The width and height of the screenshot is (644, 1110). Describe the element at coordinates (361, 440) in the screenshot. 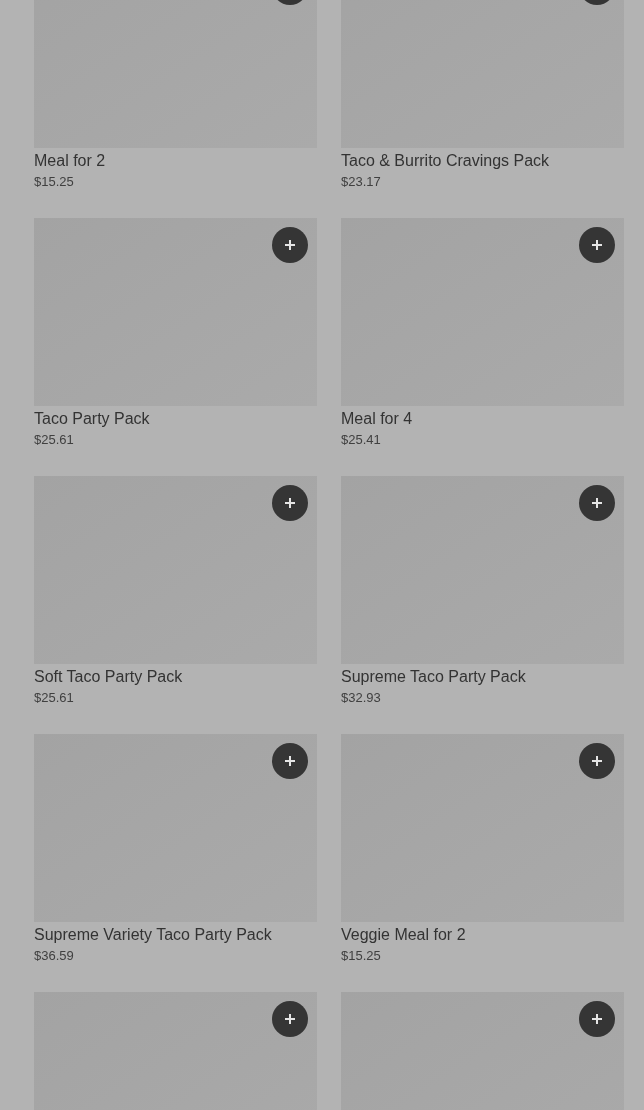

I see `product-price: $25.41` at that location.